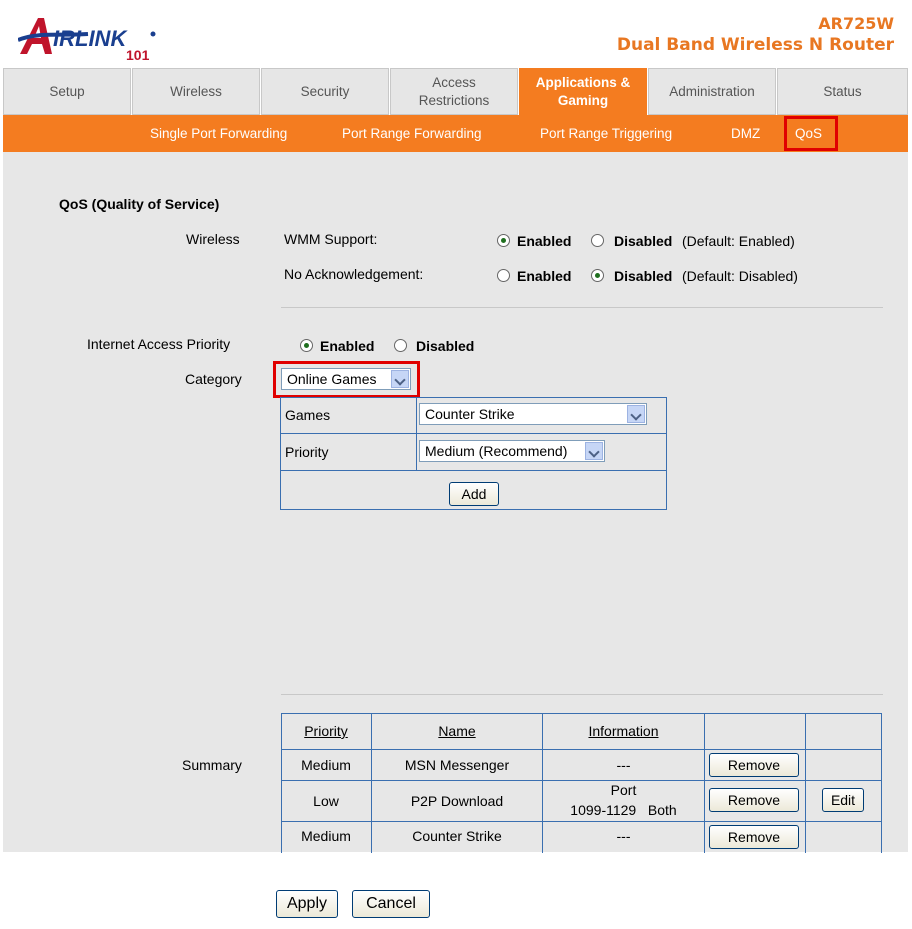 This screenshot has height=929, width=912. Describe the element at coordinates (138, 54) in the screenshot. I see `logo-number: 101` at that location.